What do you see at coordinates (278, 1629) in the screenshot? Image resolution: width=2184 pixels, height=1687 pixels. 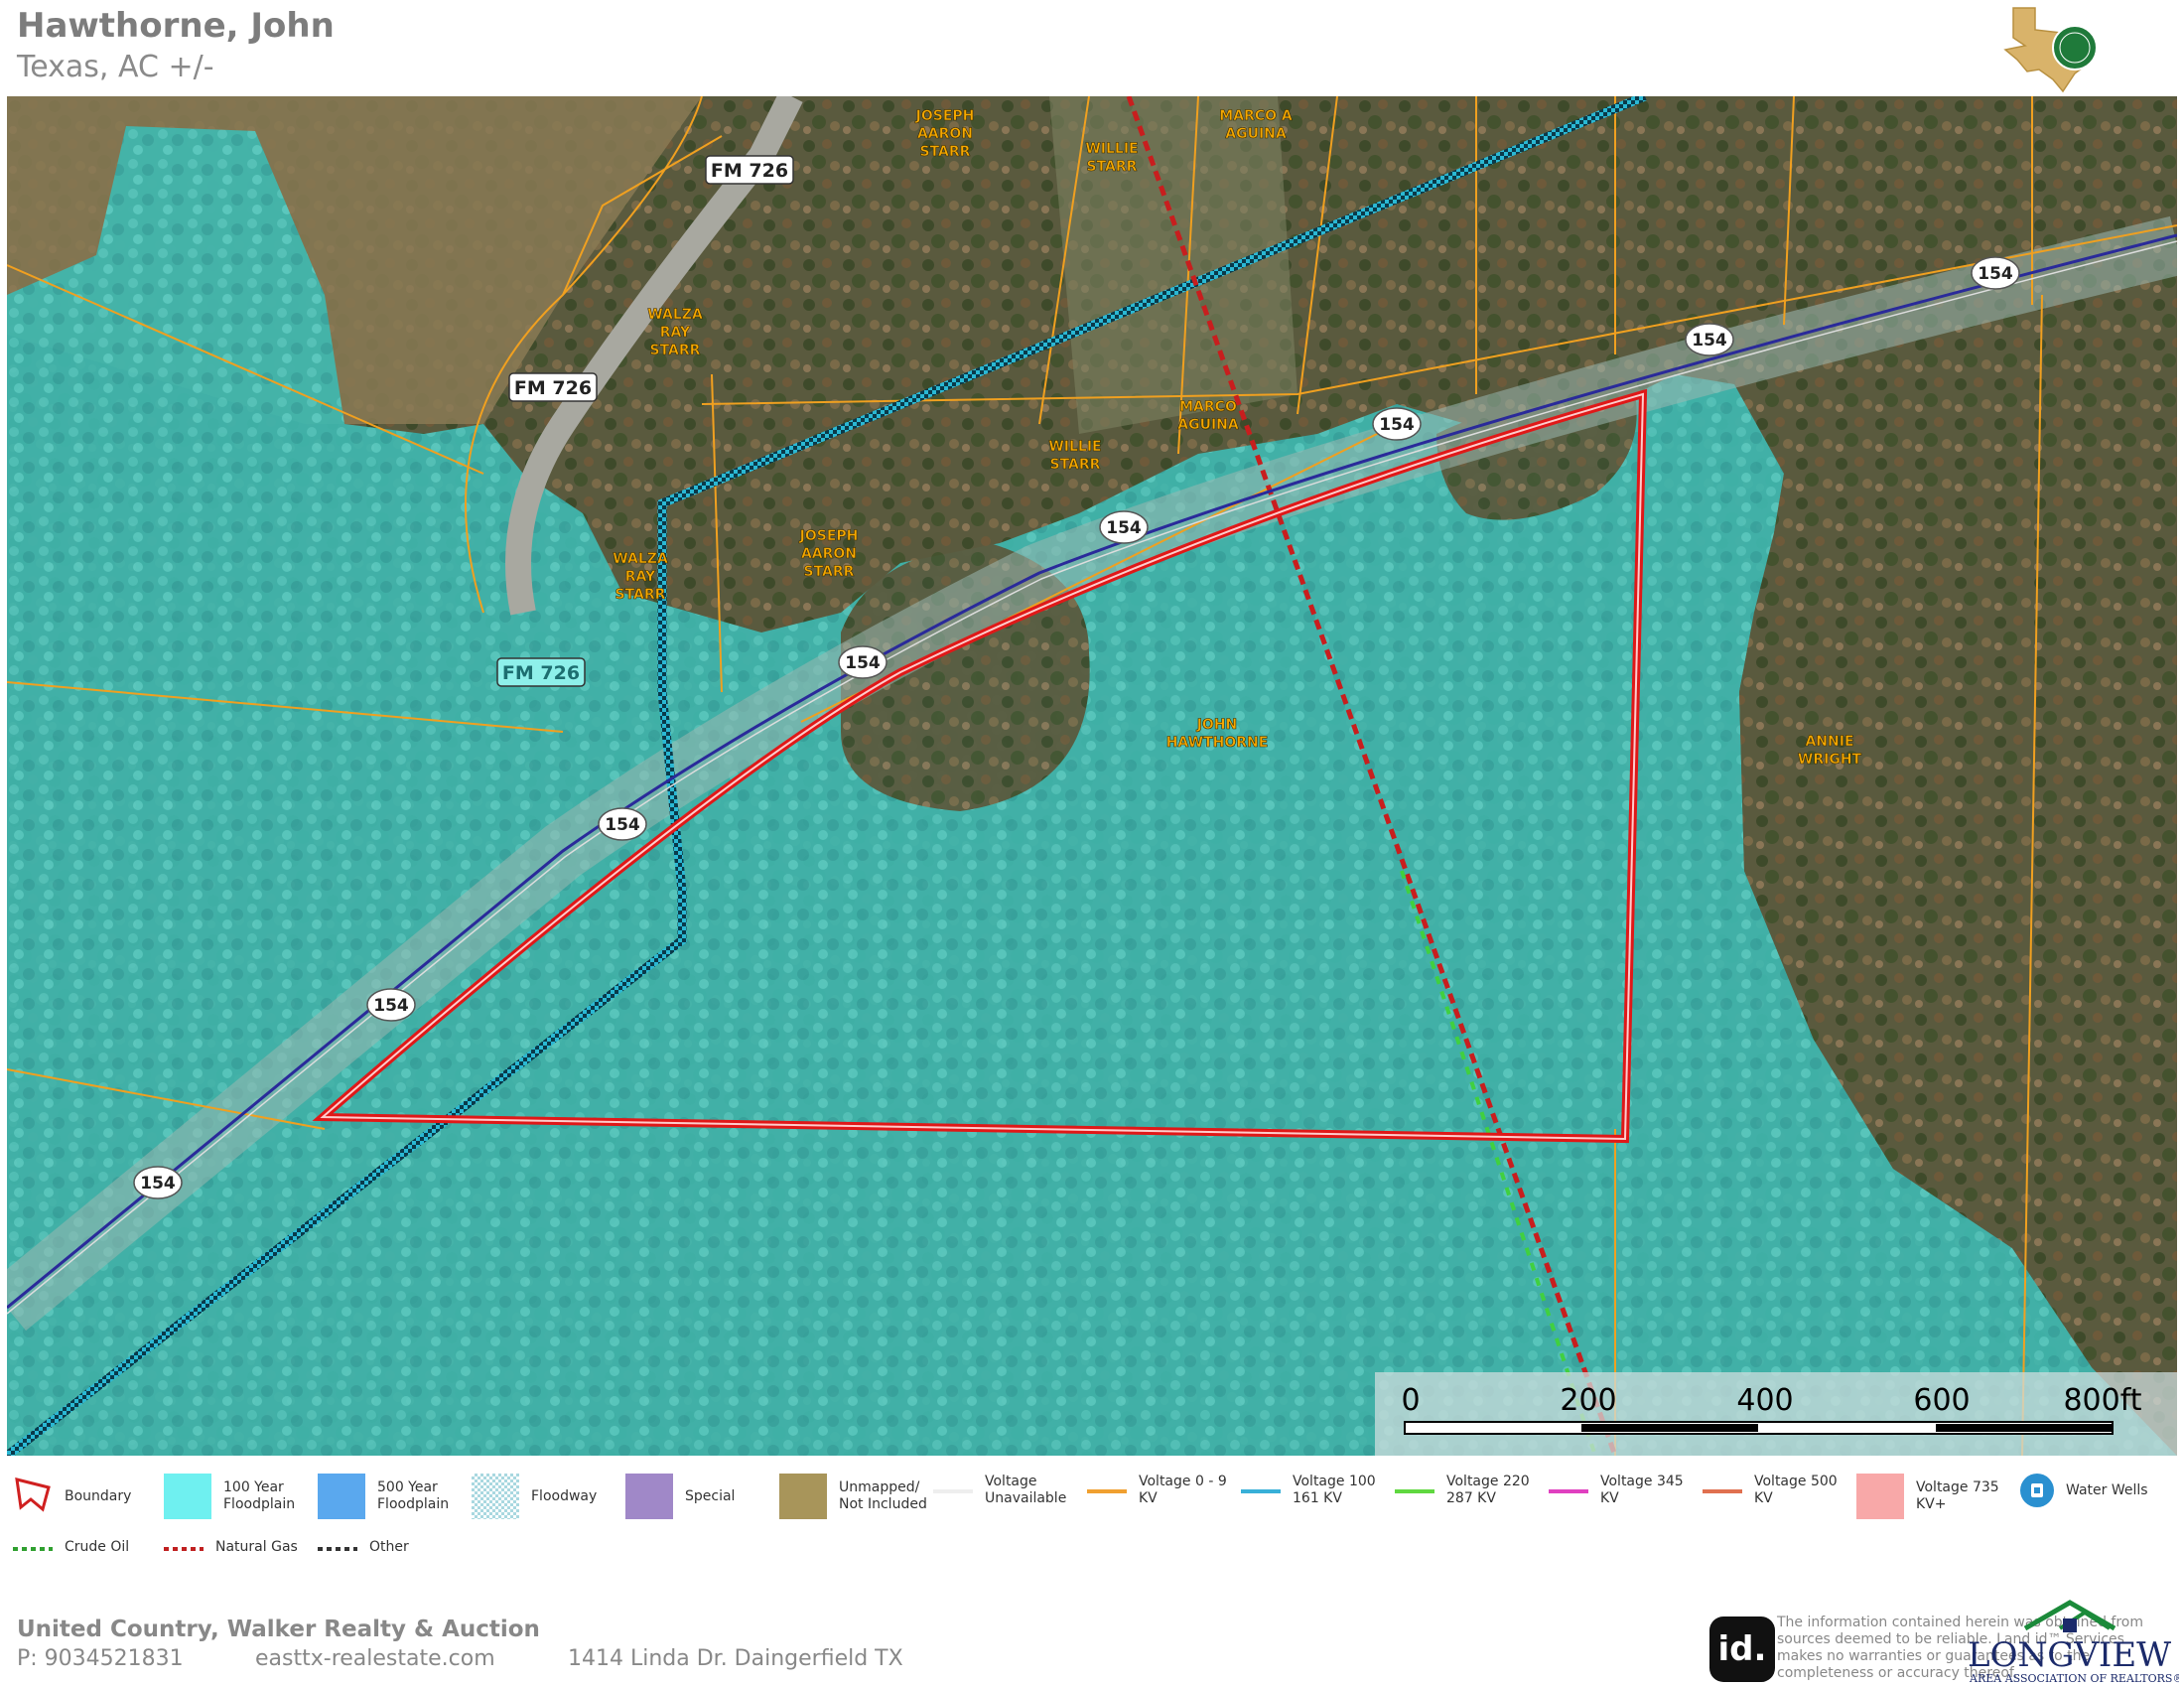 I see `company-name: United Country, Walker Realty & Auction` at bounding box center [278, 1629].